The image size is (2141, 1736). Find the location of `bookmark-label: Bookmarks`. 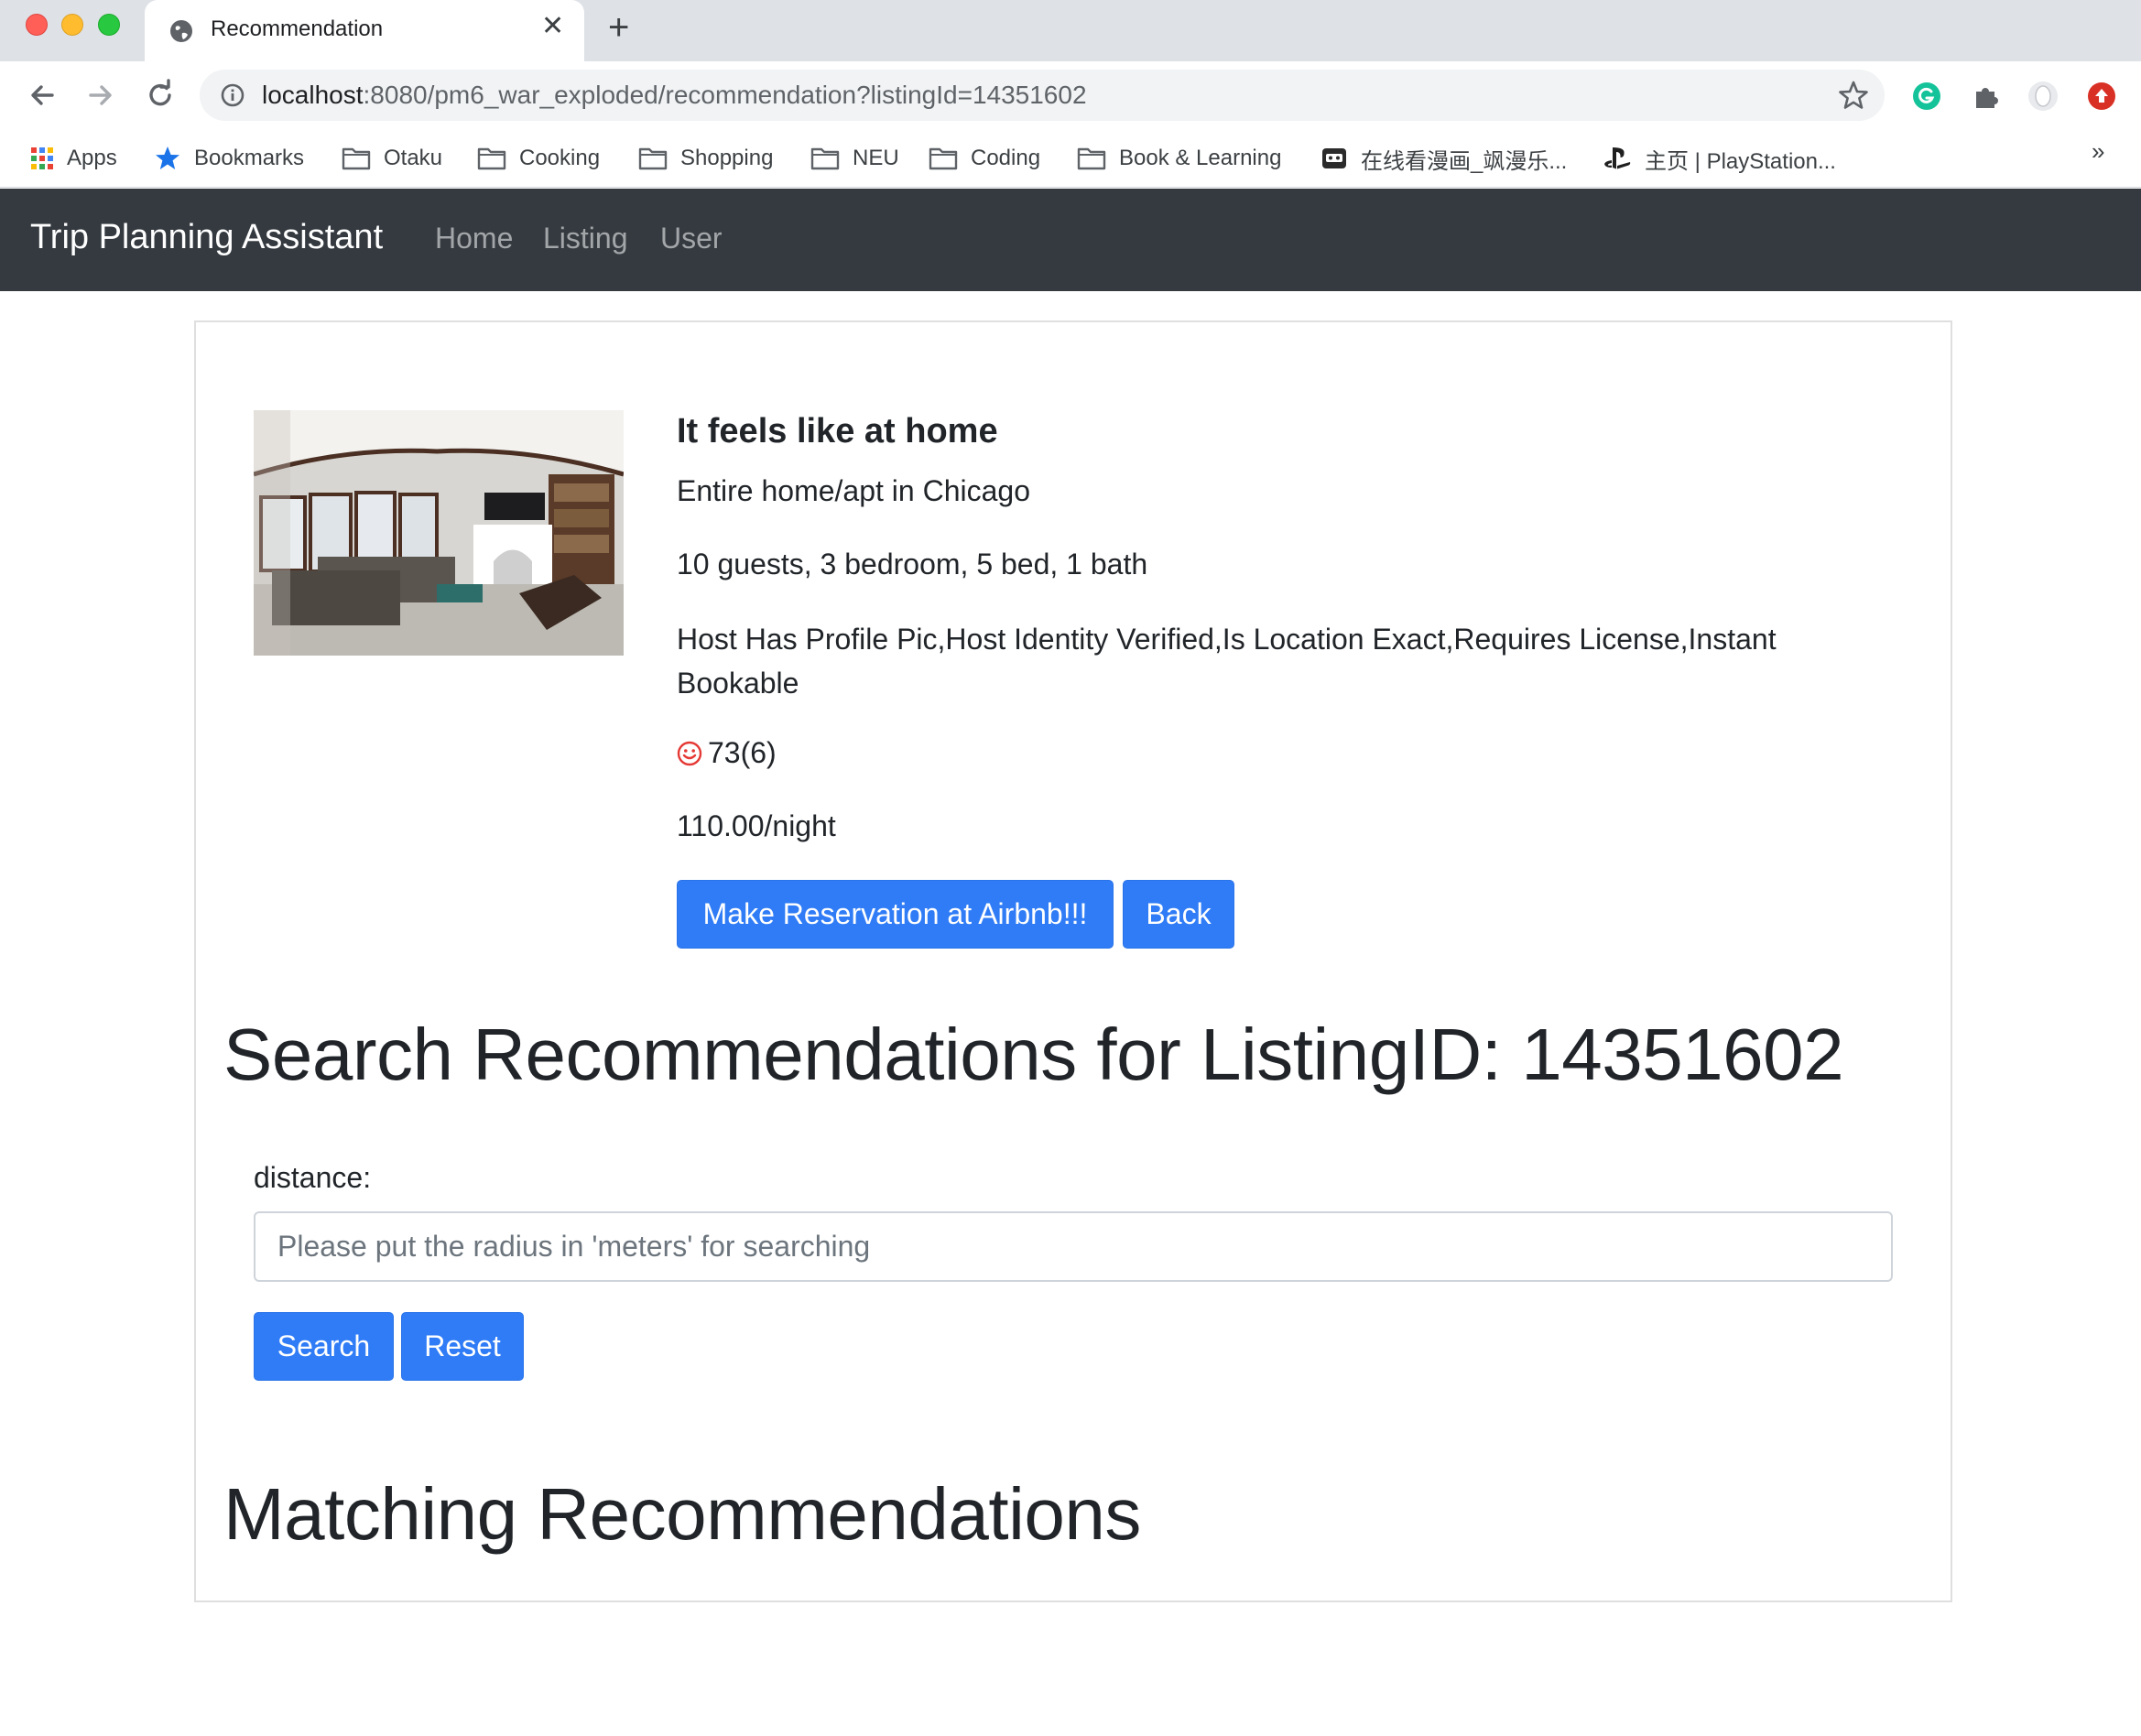

bookmark-label: Bookmarks is located at coordinates (249, 158).